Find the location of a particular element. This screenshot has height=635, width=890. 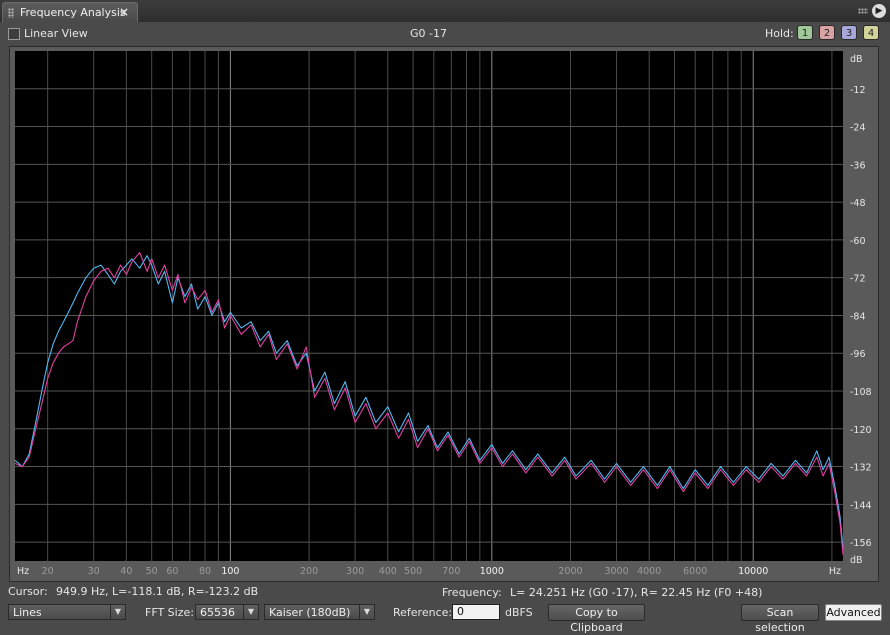

x-tick-label: 60 is located at coordinates (172, 571).